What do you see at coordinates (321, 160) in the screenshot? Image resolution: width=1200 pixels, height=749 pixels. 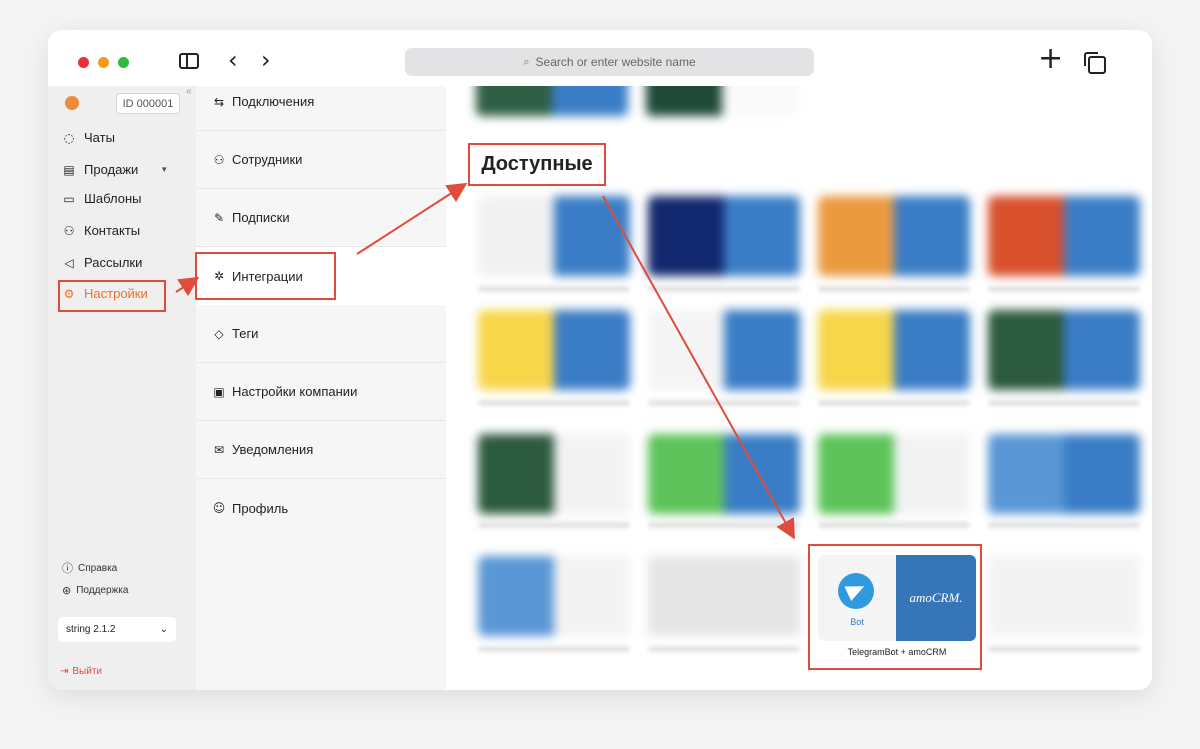 I see `settings-item-employees: ⚇ Сотрудники` at bounding box center [321, 160].